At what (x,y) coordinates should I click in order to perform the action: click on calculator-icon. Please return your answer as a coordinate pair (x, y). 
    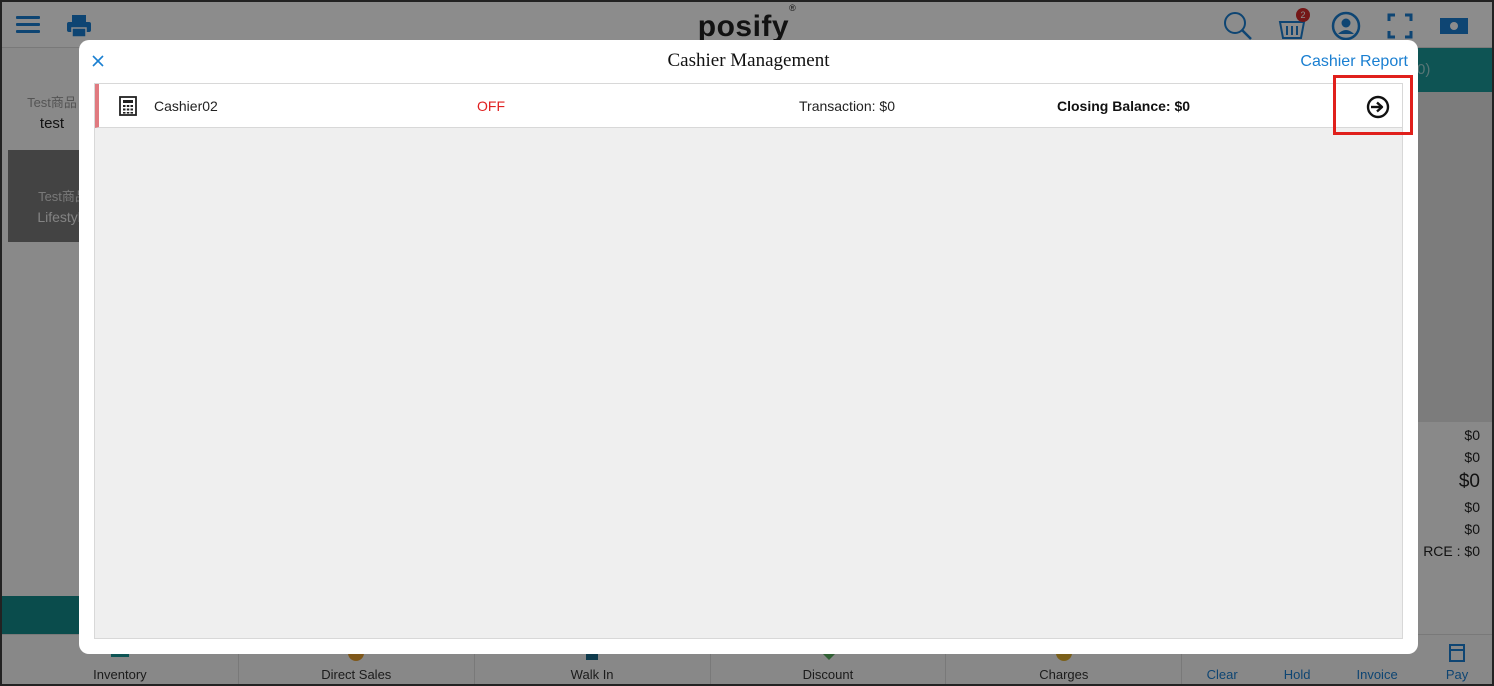
    Looking at the image, I should click on (128, 106).